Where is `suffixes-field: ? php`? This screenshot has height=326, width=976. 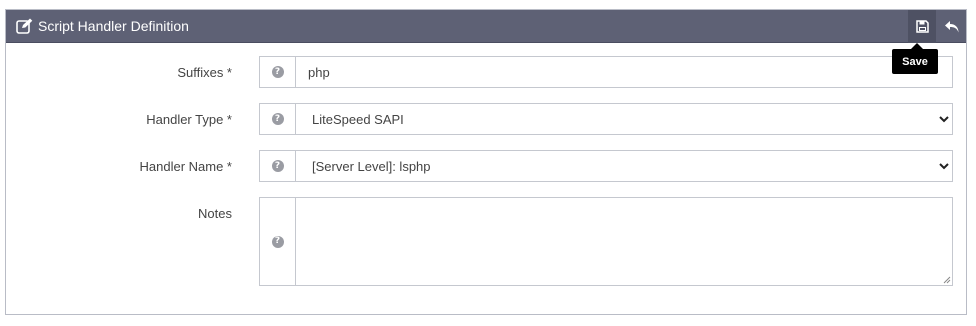
suffixes-field: ? php is located at coordinates (606, 72).